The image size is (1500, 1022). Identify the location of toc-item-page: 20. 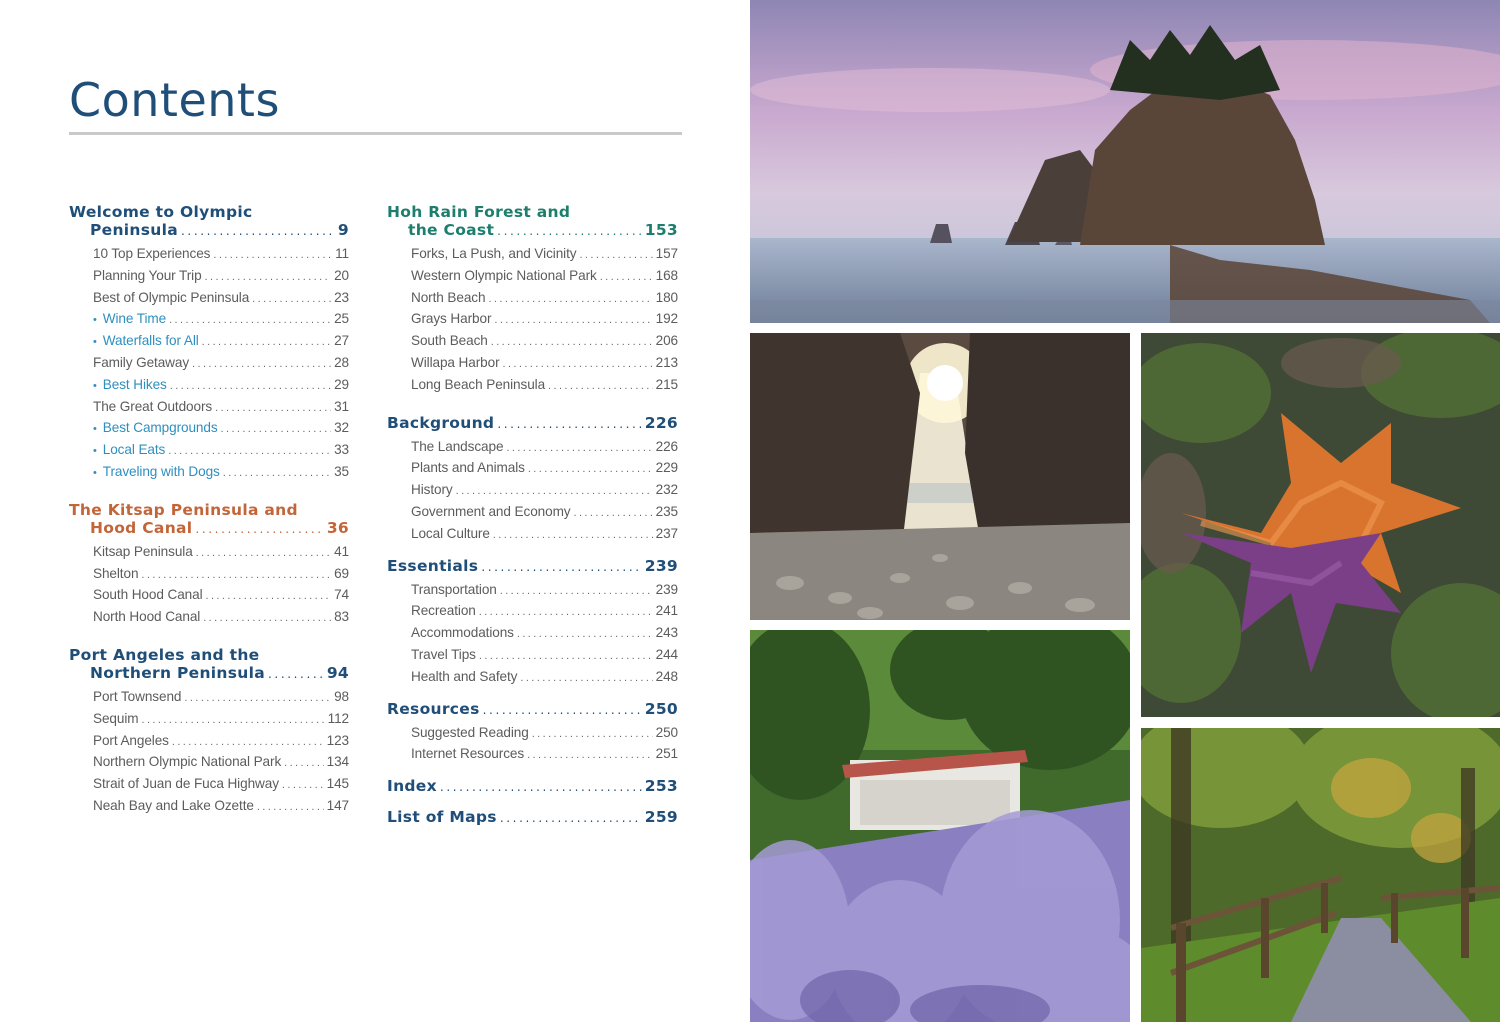
(341, 275).